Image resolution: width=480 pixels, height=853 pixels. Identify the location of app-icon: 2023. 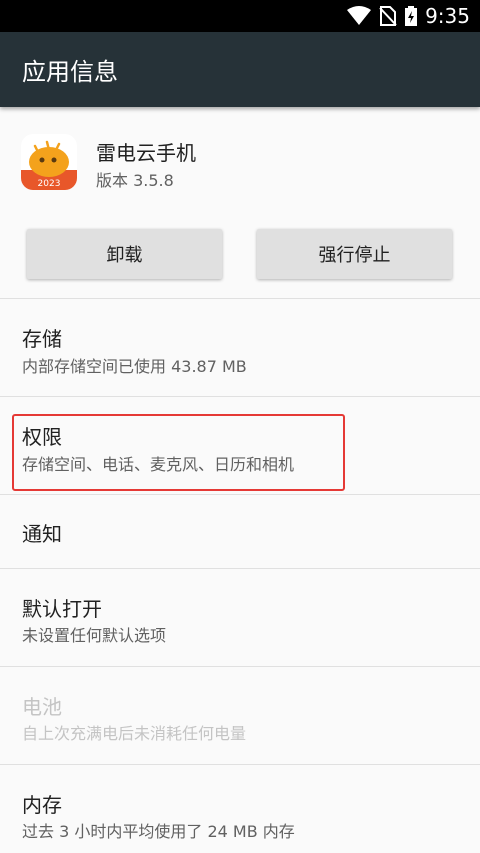
(49, 162).